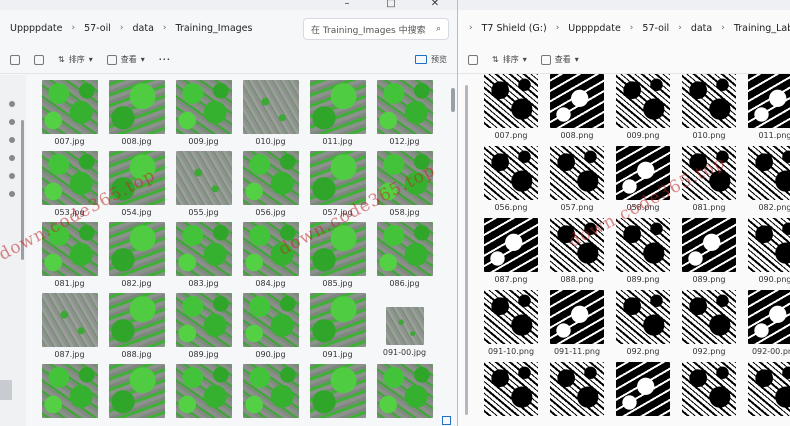 This screenshot has width=790, height=426. I want to click on file-item: 058.png, so click(643, 182).